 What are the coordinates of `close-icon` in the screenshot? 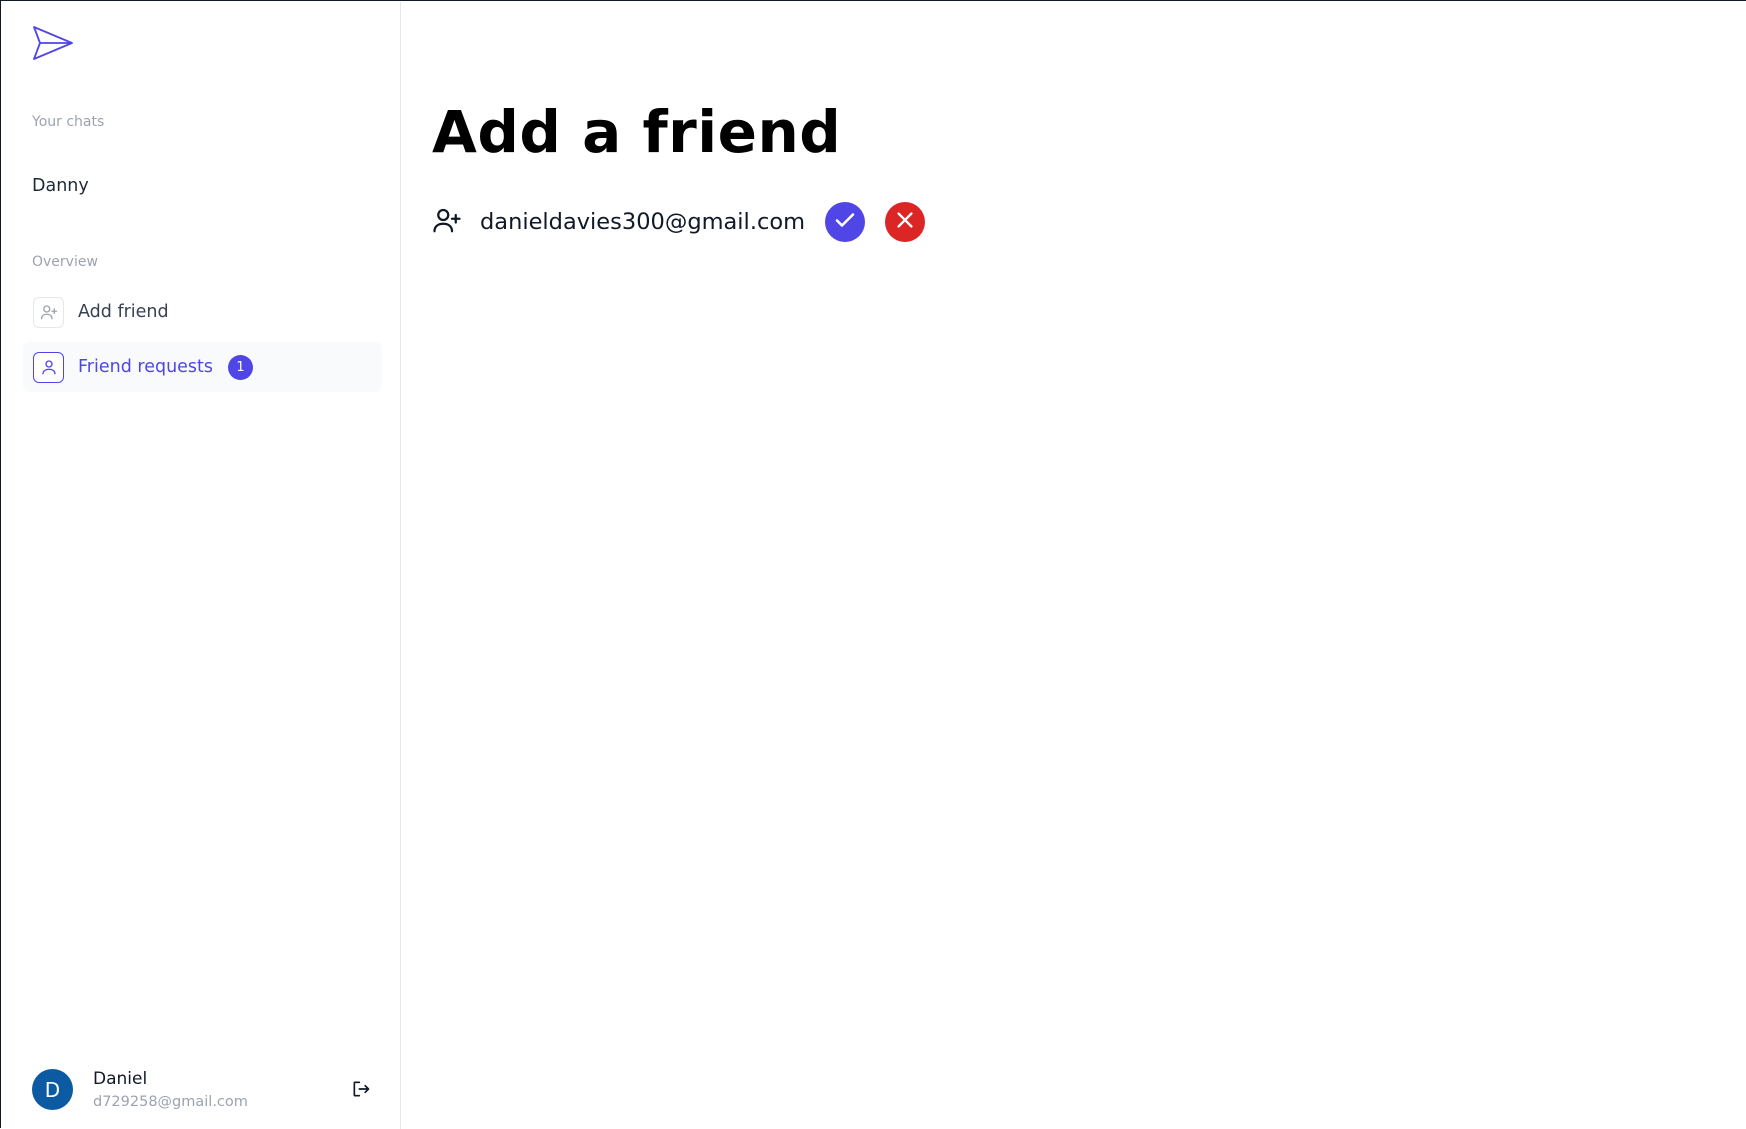 It's located at (905, 222).